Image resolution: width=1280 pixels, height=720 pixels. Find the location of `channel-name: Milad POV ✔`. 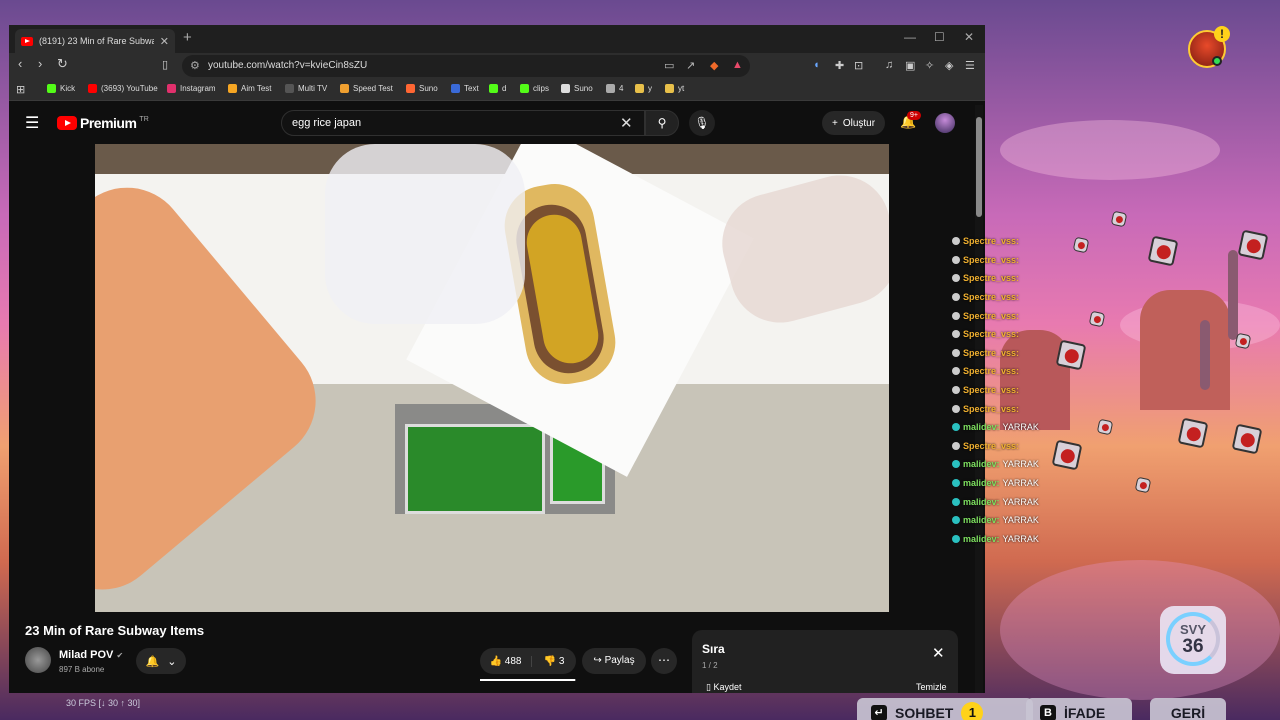

channel-name: Milad POV ✔ is located at coordinates (91, 655).